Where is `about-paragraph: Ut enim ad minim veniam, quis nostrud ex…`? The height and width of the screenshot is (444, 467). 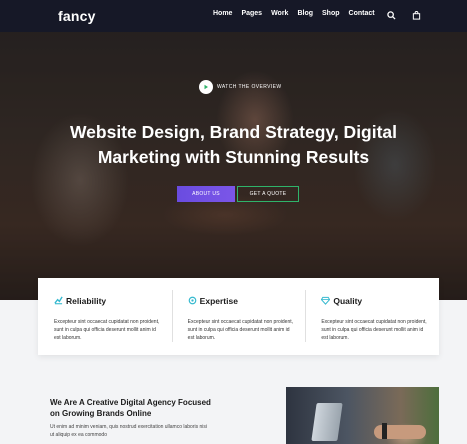 about-paragraph: Ut enim ad minim veniam, quis nostrud ex… is located at coordinates (129, 431).